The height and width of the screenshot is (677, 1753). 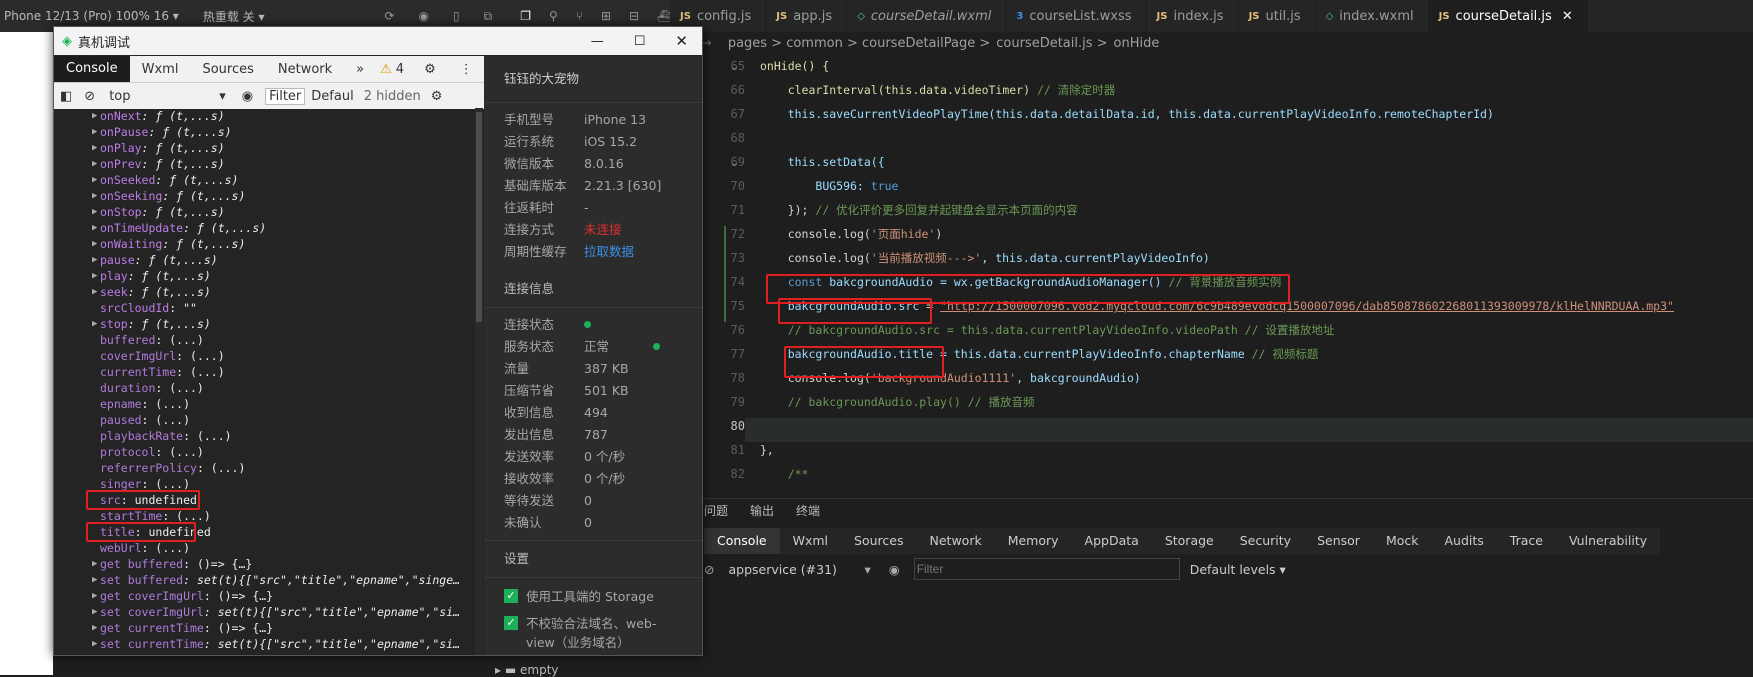 I want to click on maximize-icon: ☐, so click(x=640, y=41).